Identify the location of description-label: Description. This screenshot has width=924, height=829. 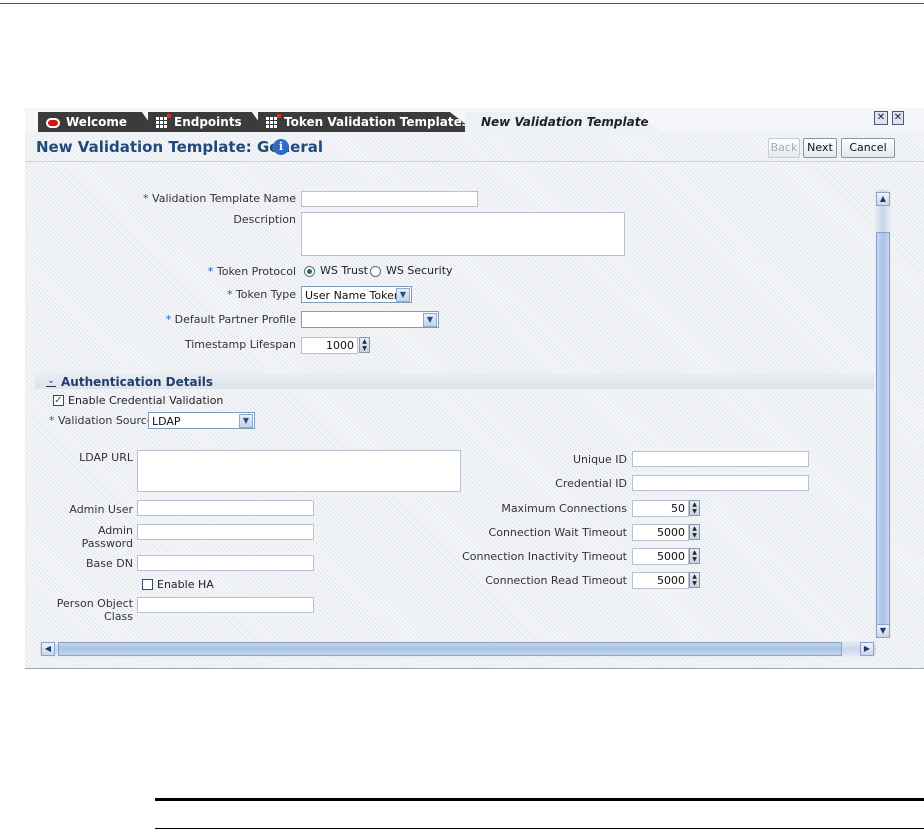
(264, 219).